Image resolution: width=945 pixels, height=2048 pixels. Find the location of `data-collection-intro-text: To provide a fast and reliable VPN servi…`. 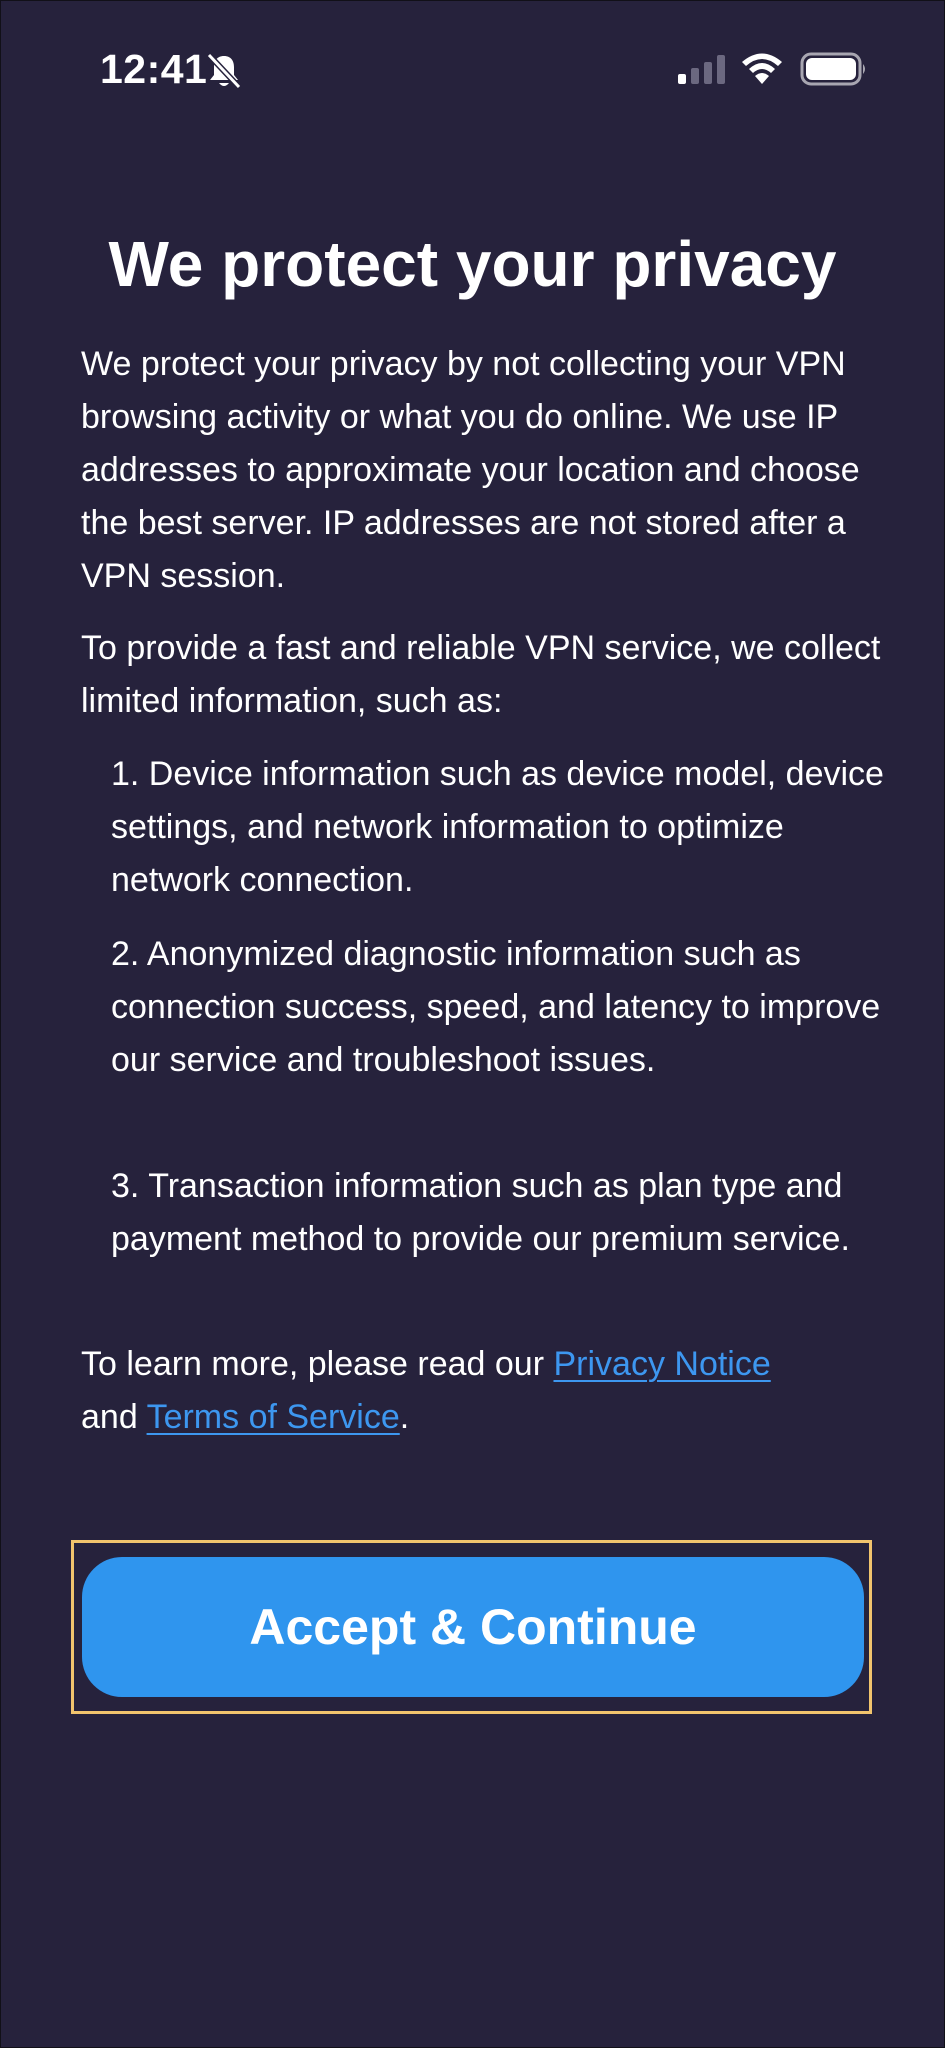

data-collection-intro-text: To provide a fast and reliable VPN servi… is located at coordinates (481, 674).